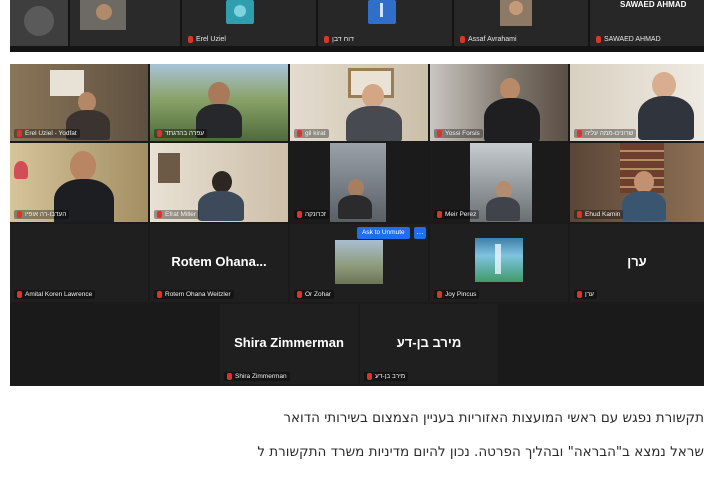  I want to click on video-tile: Efrat Miller, so click(219, 182).